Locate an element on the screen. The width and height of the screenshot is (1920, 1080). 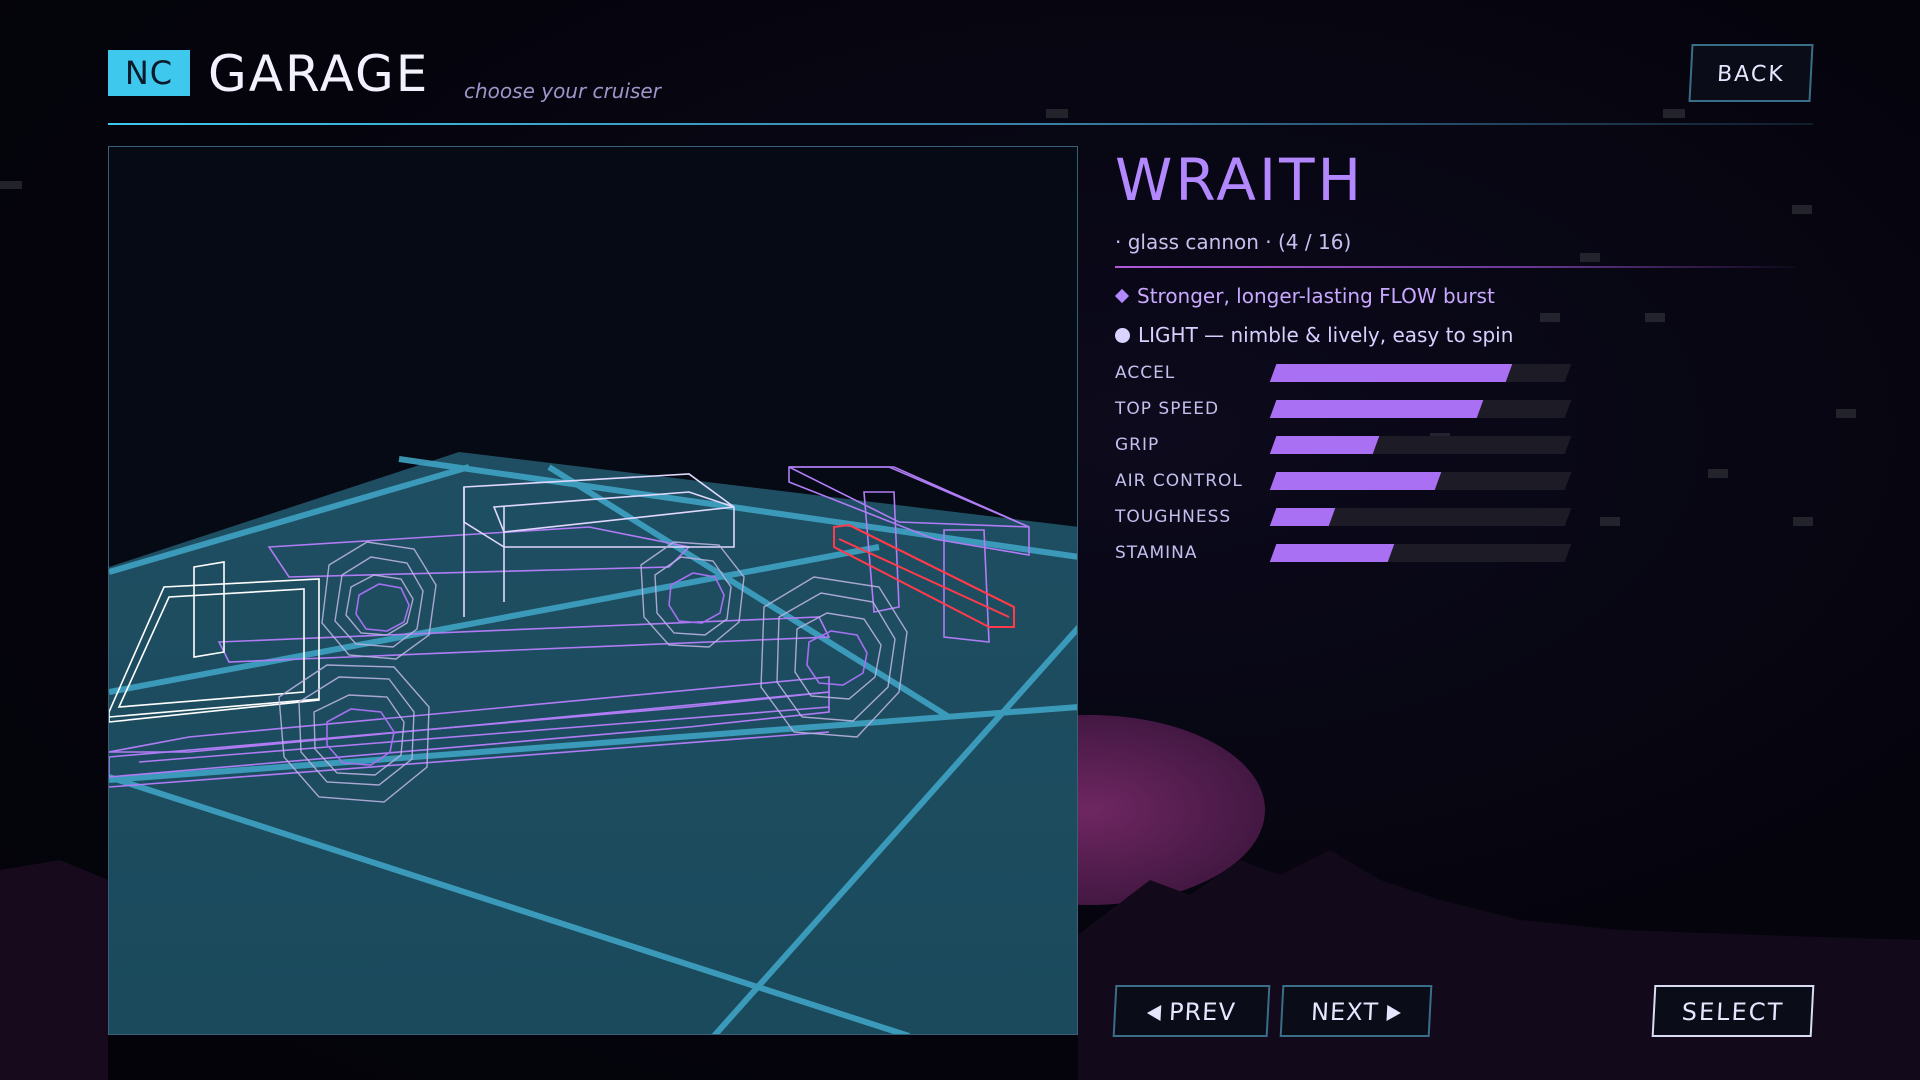
page-subtitle: choose your cruiser is located at coordinates (562, 91).